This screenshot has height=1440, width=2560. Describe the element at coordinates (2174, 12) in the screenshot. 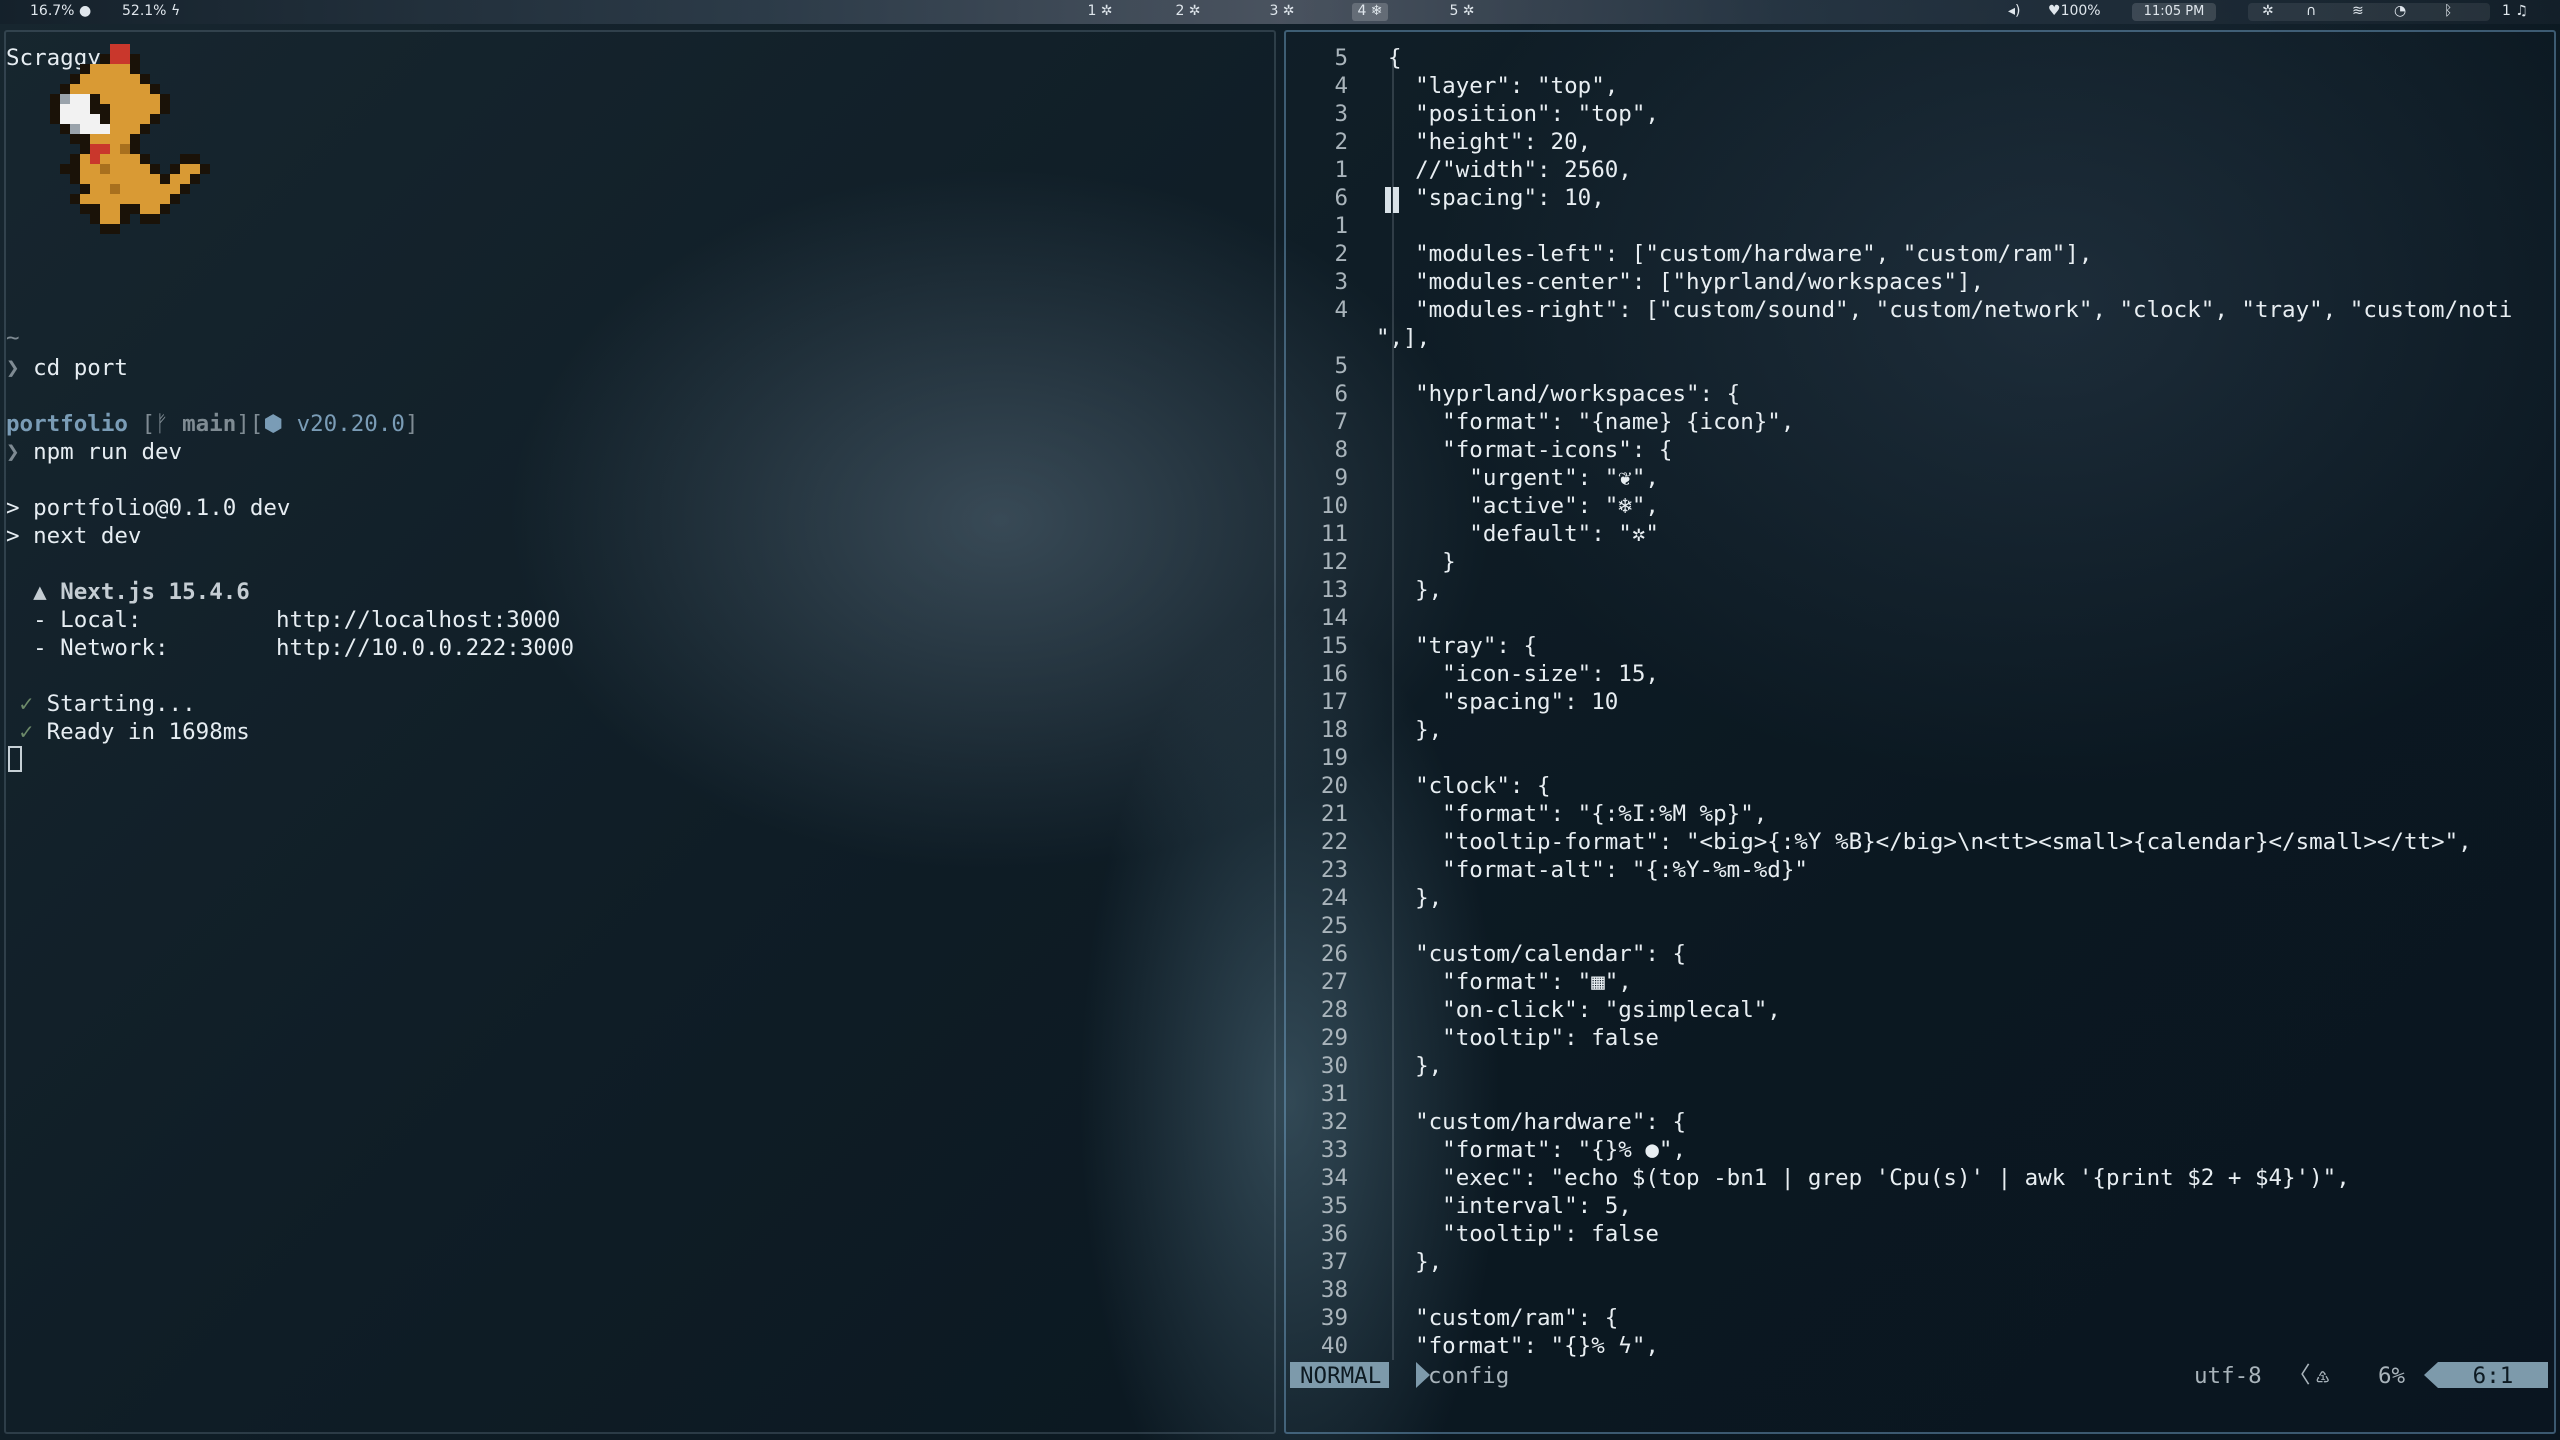

I see `clock: 11:05 PM` at that location.